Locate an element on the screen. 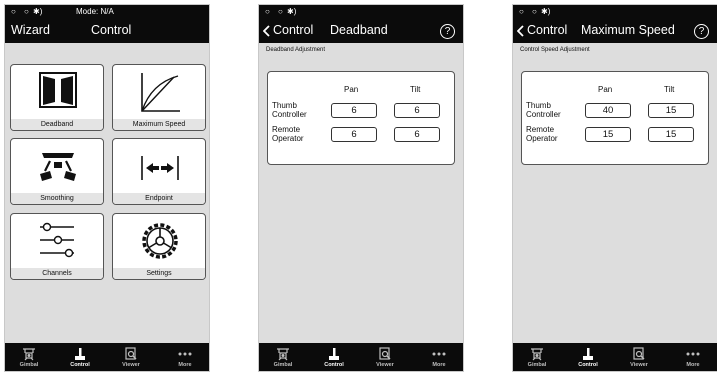  endpoint-icon is located at coordinates (160, 168).